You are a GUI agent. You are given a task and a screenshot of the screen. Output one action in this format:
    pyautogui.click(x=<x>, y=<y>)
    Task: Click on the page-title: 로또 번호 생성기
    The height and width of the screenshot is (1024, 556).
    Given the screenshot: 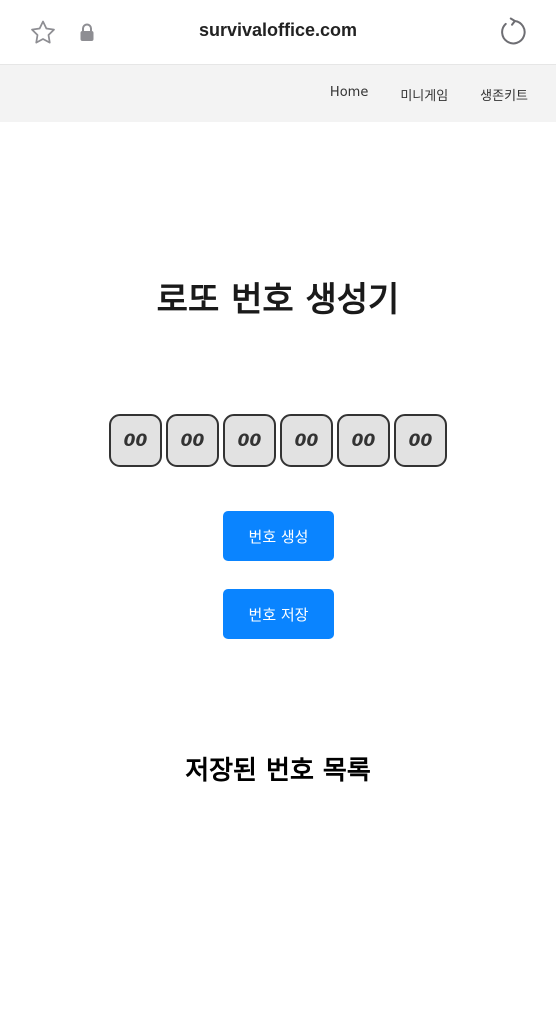 What is the action you would take?
    pyautogui.click(x=278, y=300)
    